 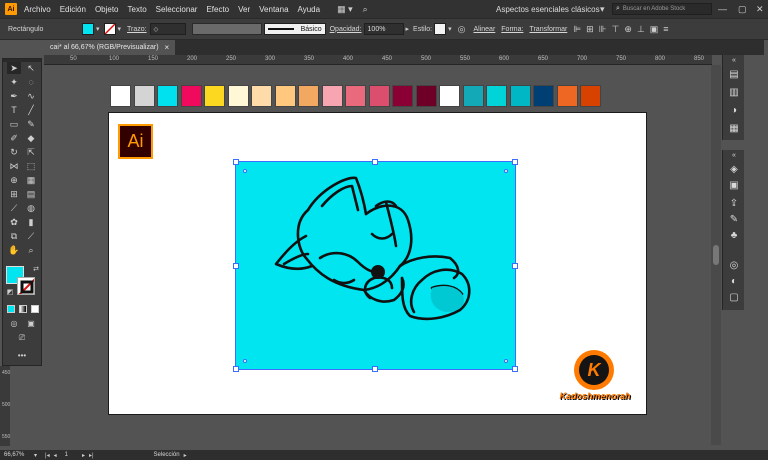 I want to click on menu-ventana: Ventana, so click(x=273, y=9).